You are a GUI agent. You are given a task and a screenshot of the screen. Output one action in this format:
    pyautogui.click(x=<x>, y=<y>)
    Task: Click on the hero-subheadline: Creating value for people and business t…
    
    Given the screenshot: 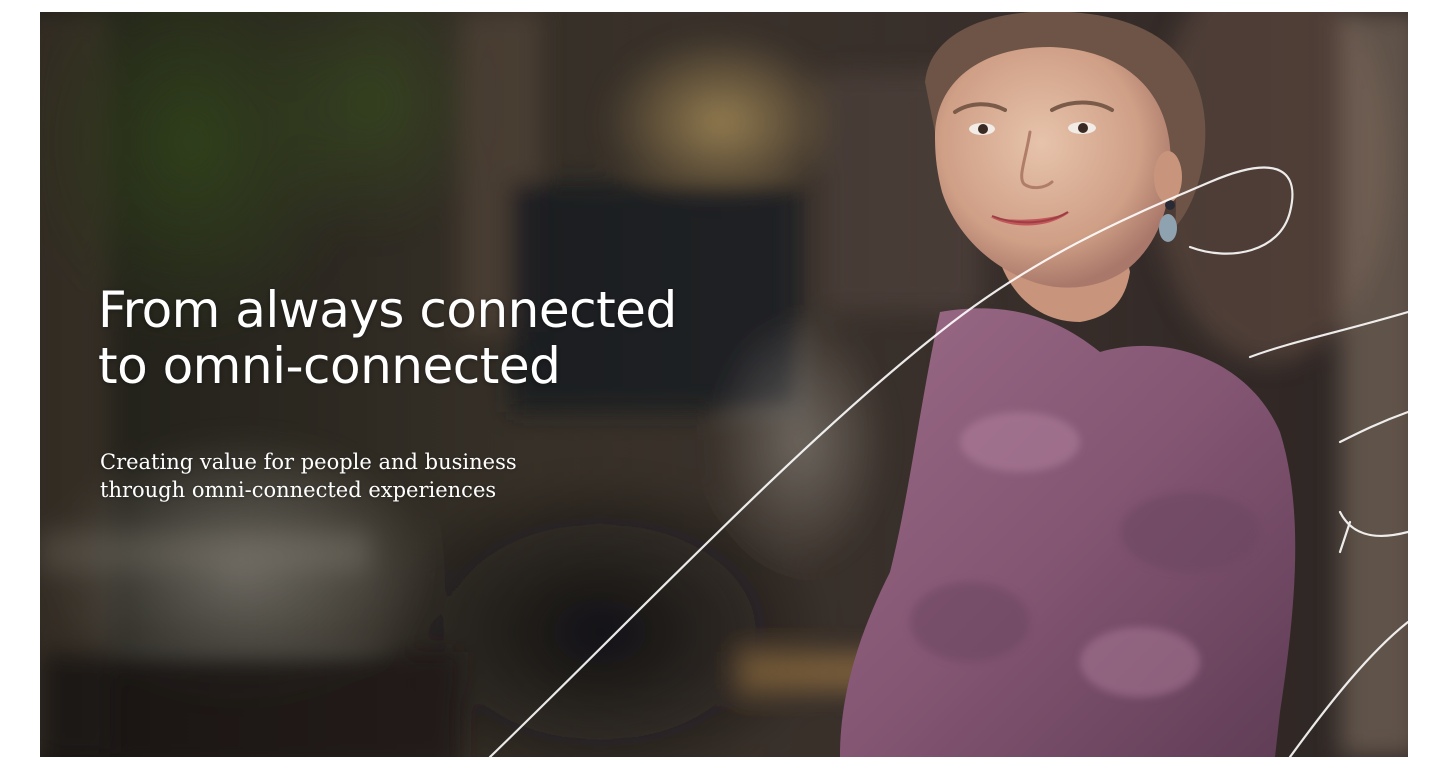 What is the action you would take?
    pyautogui.click(x=308, y=476)
    